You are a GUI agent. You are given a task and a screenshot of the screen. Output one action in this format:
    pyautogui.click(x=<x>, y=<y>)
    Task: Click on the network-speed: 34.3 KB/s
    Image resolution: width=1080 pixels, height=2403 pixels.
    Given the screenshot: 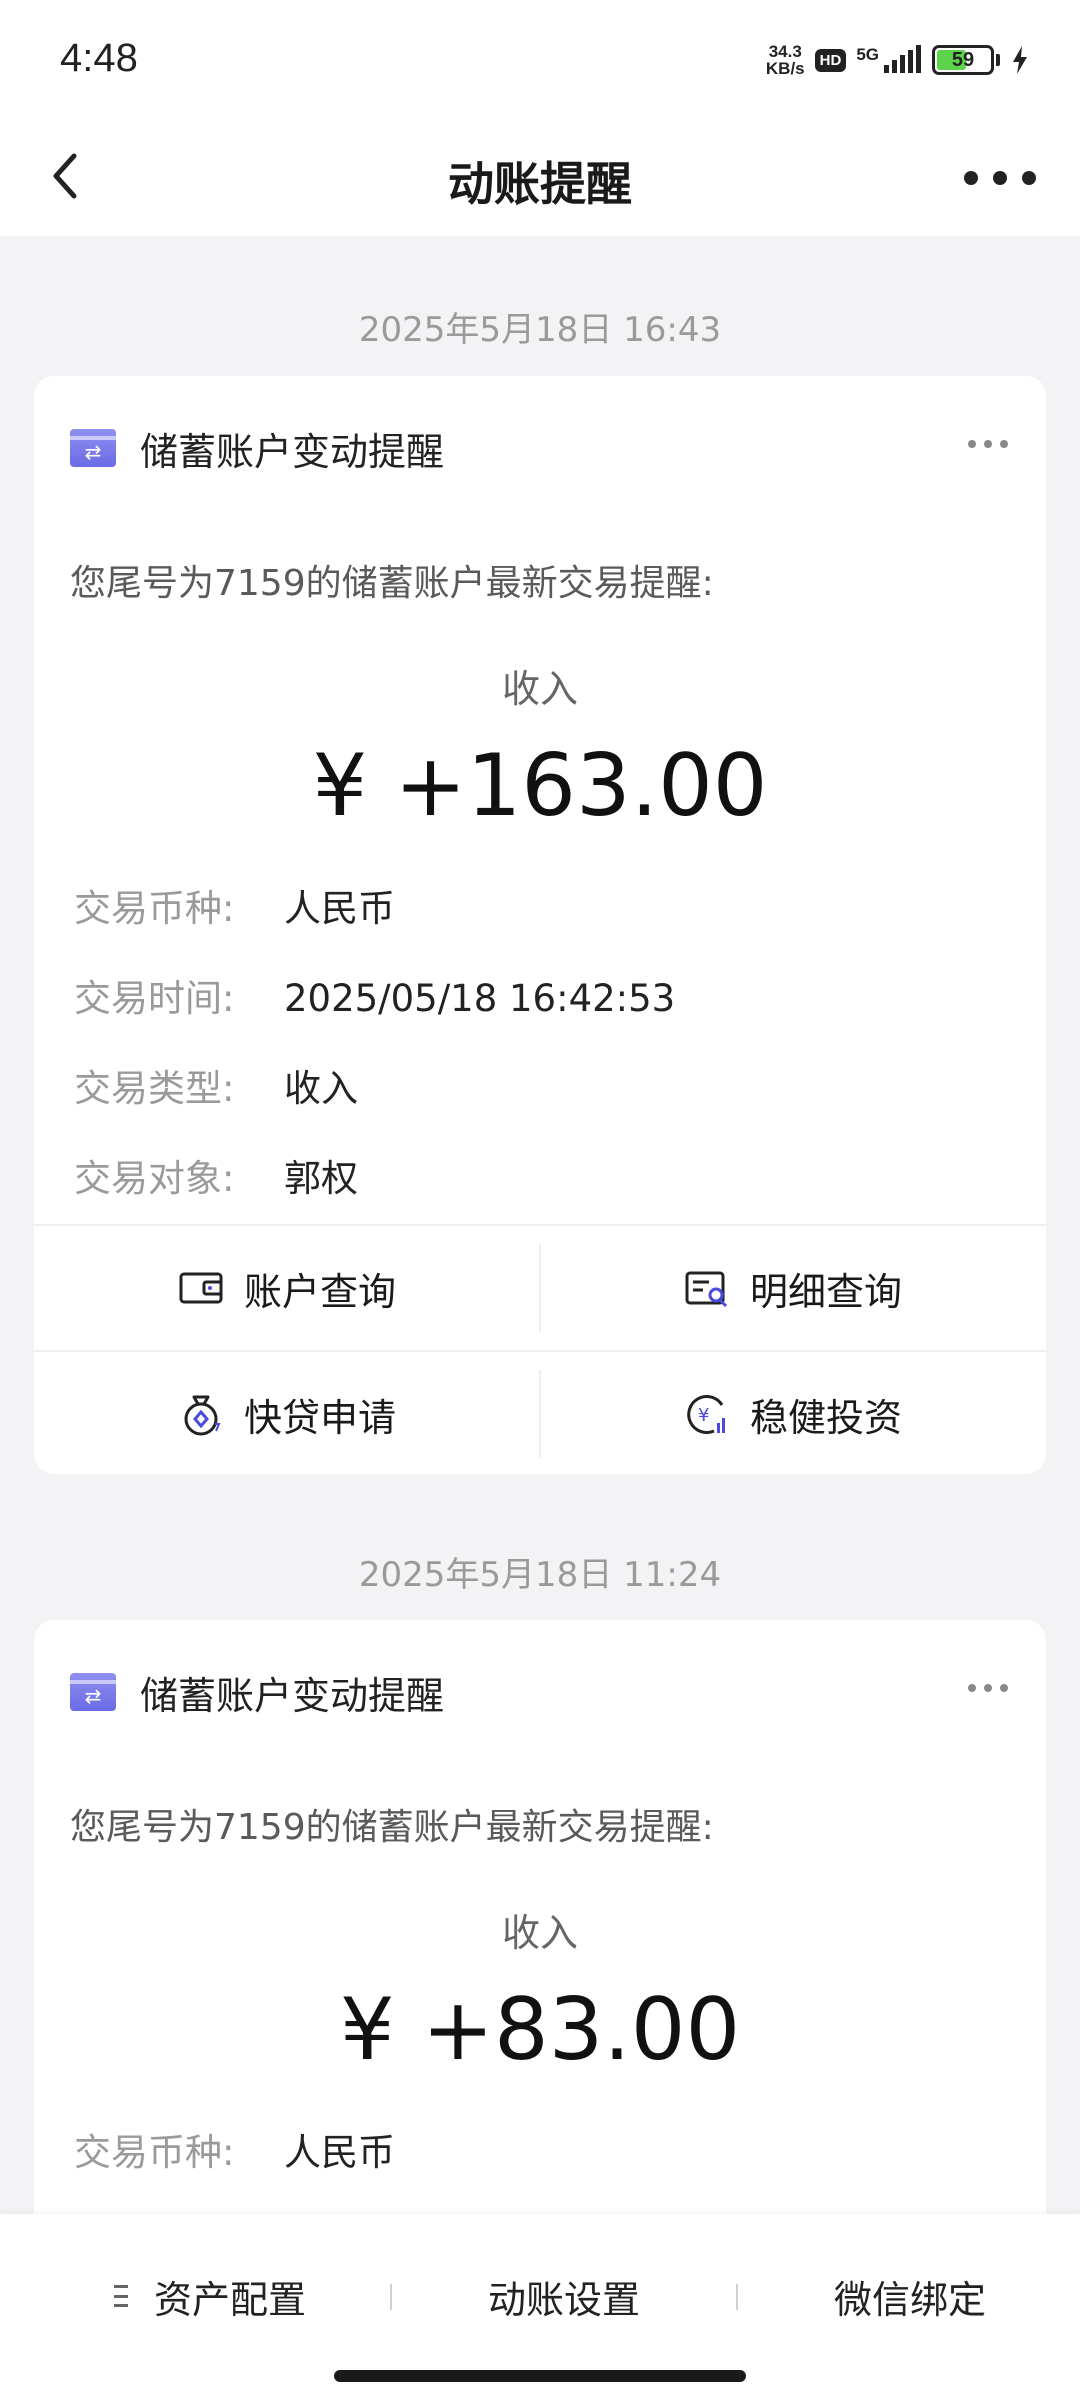 What is the action you would take?
    pyautogui.click(x=785, y=60)
    